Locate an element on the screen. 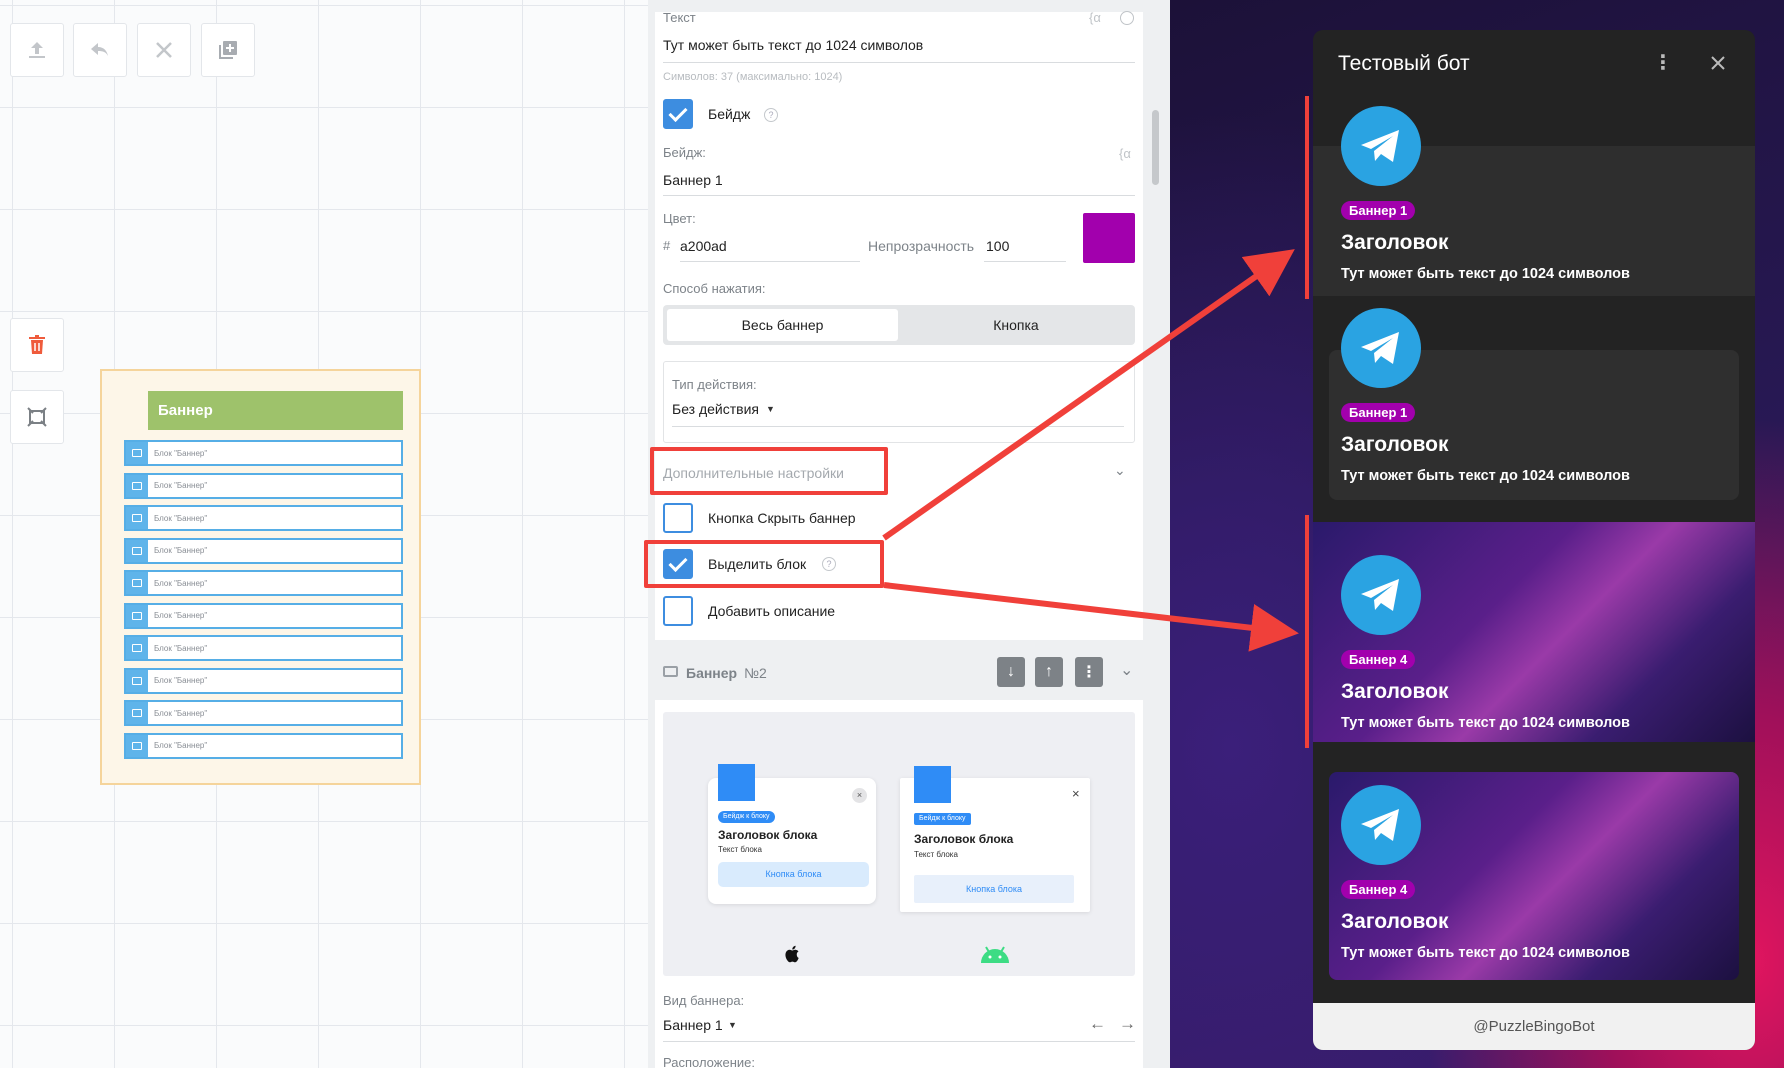 The height and width of the screenshot is (1070, 1784). arrow-up-icon: ↑ is located at coordinates (1049, 671).